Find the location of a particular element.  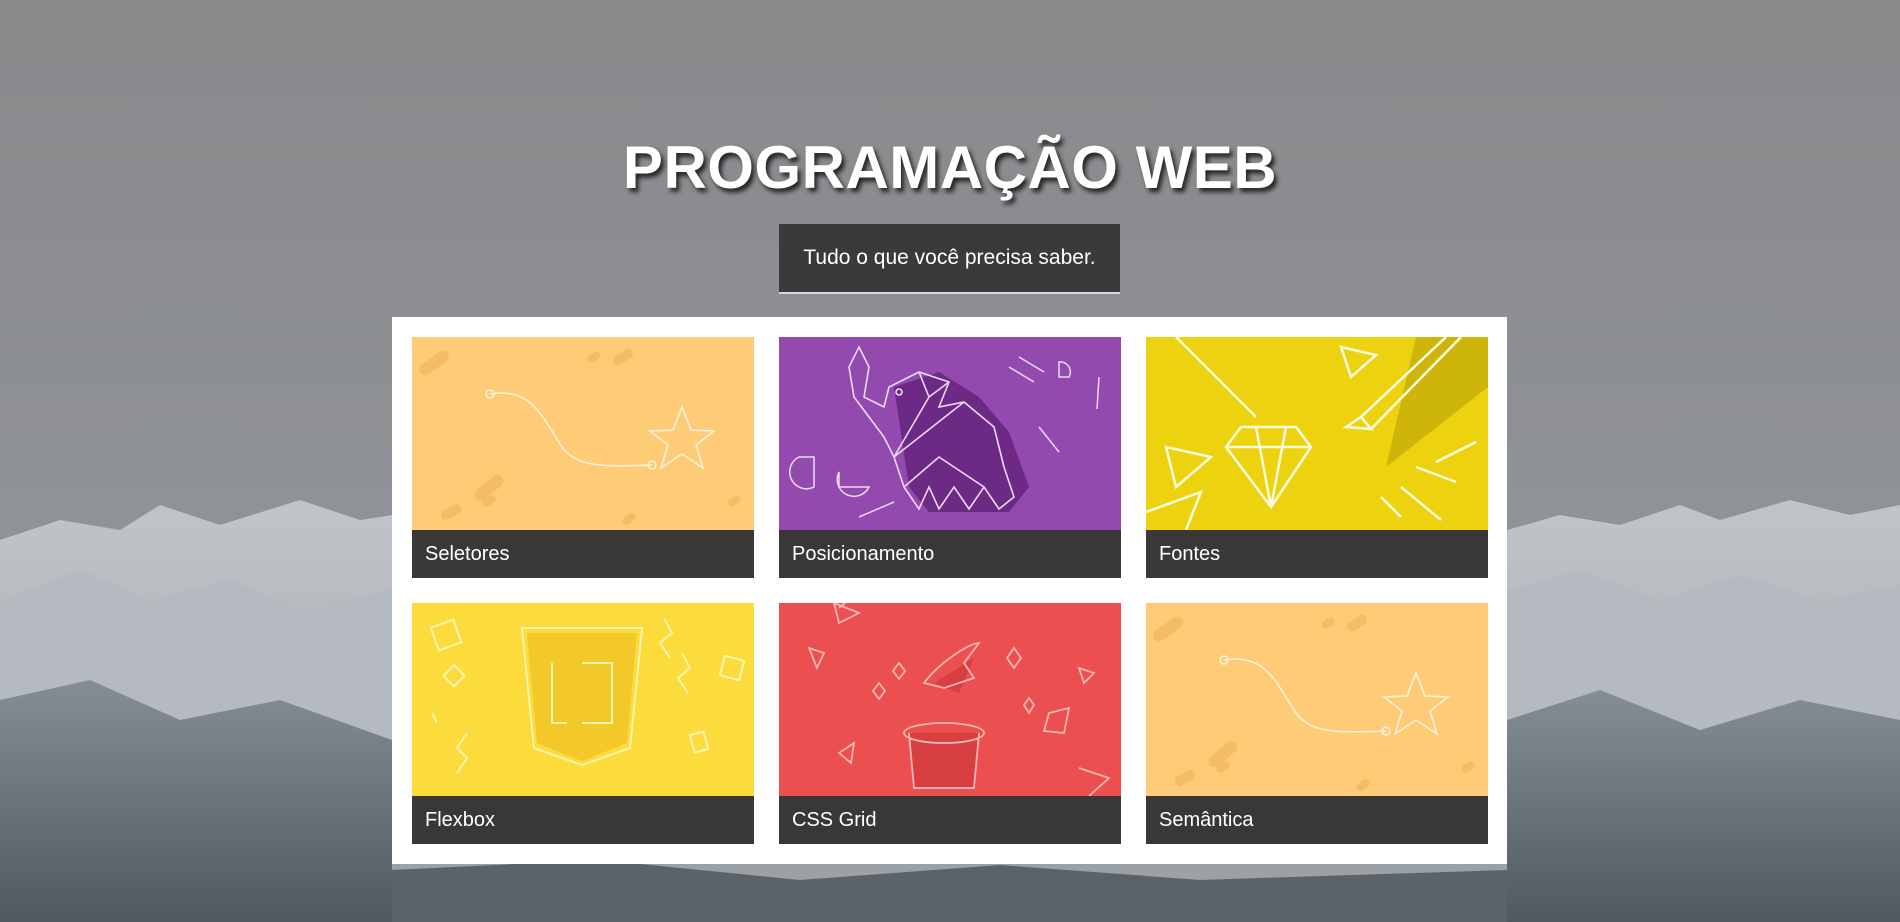

card-semantica: Semântica is located at coordinates (1317, 723).